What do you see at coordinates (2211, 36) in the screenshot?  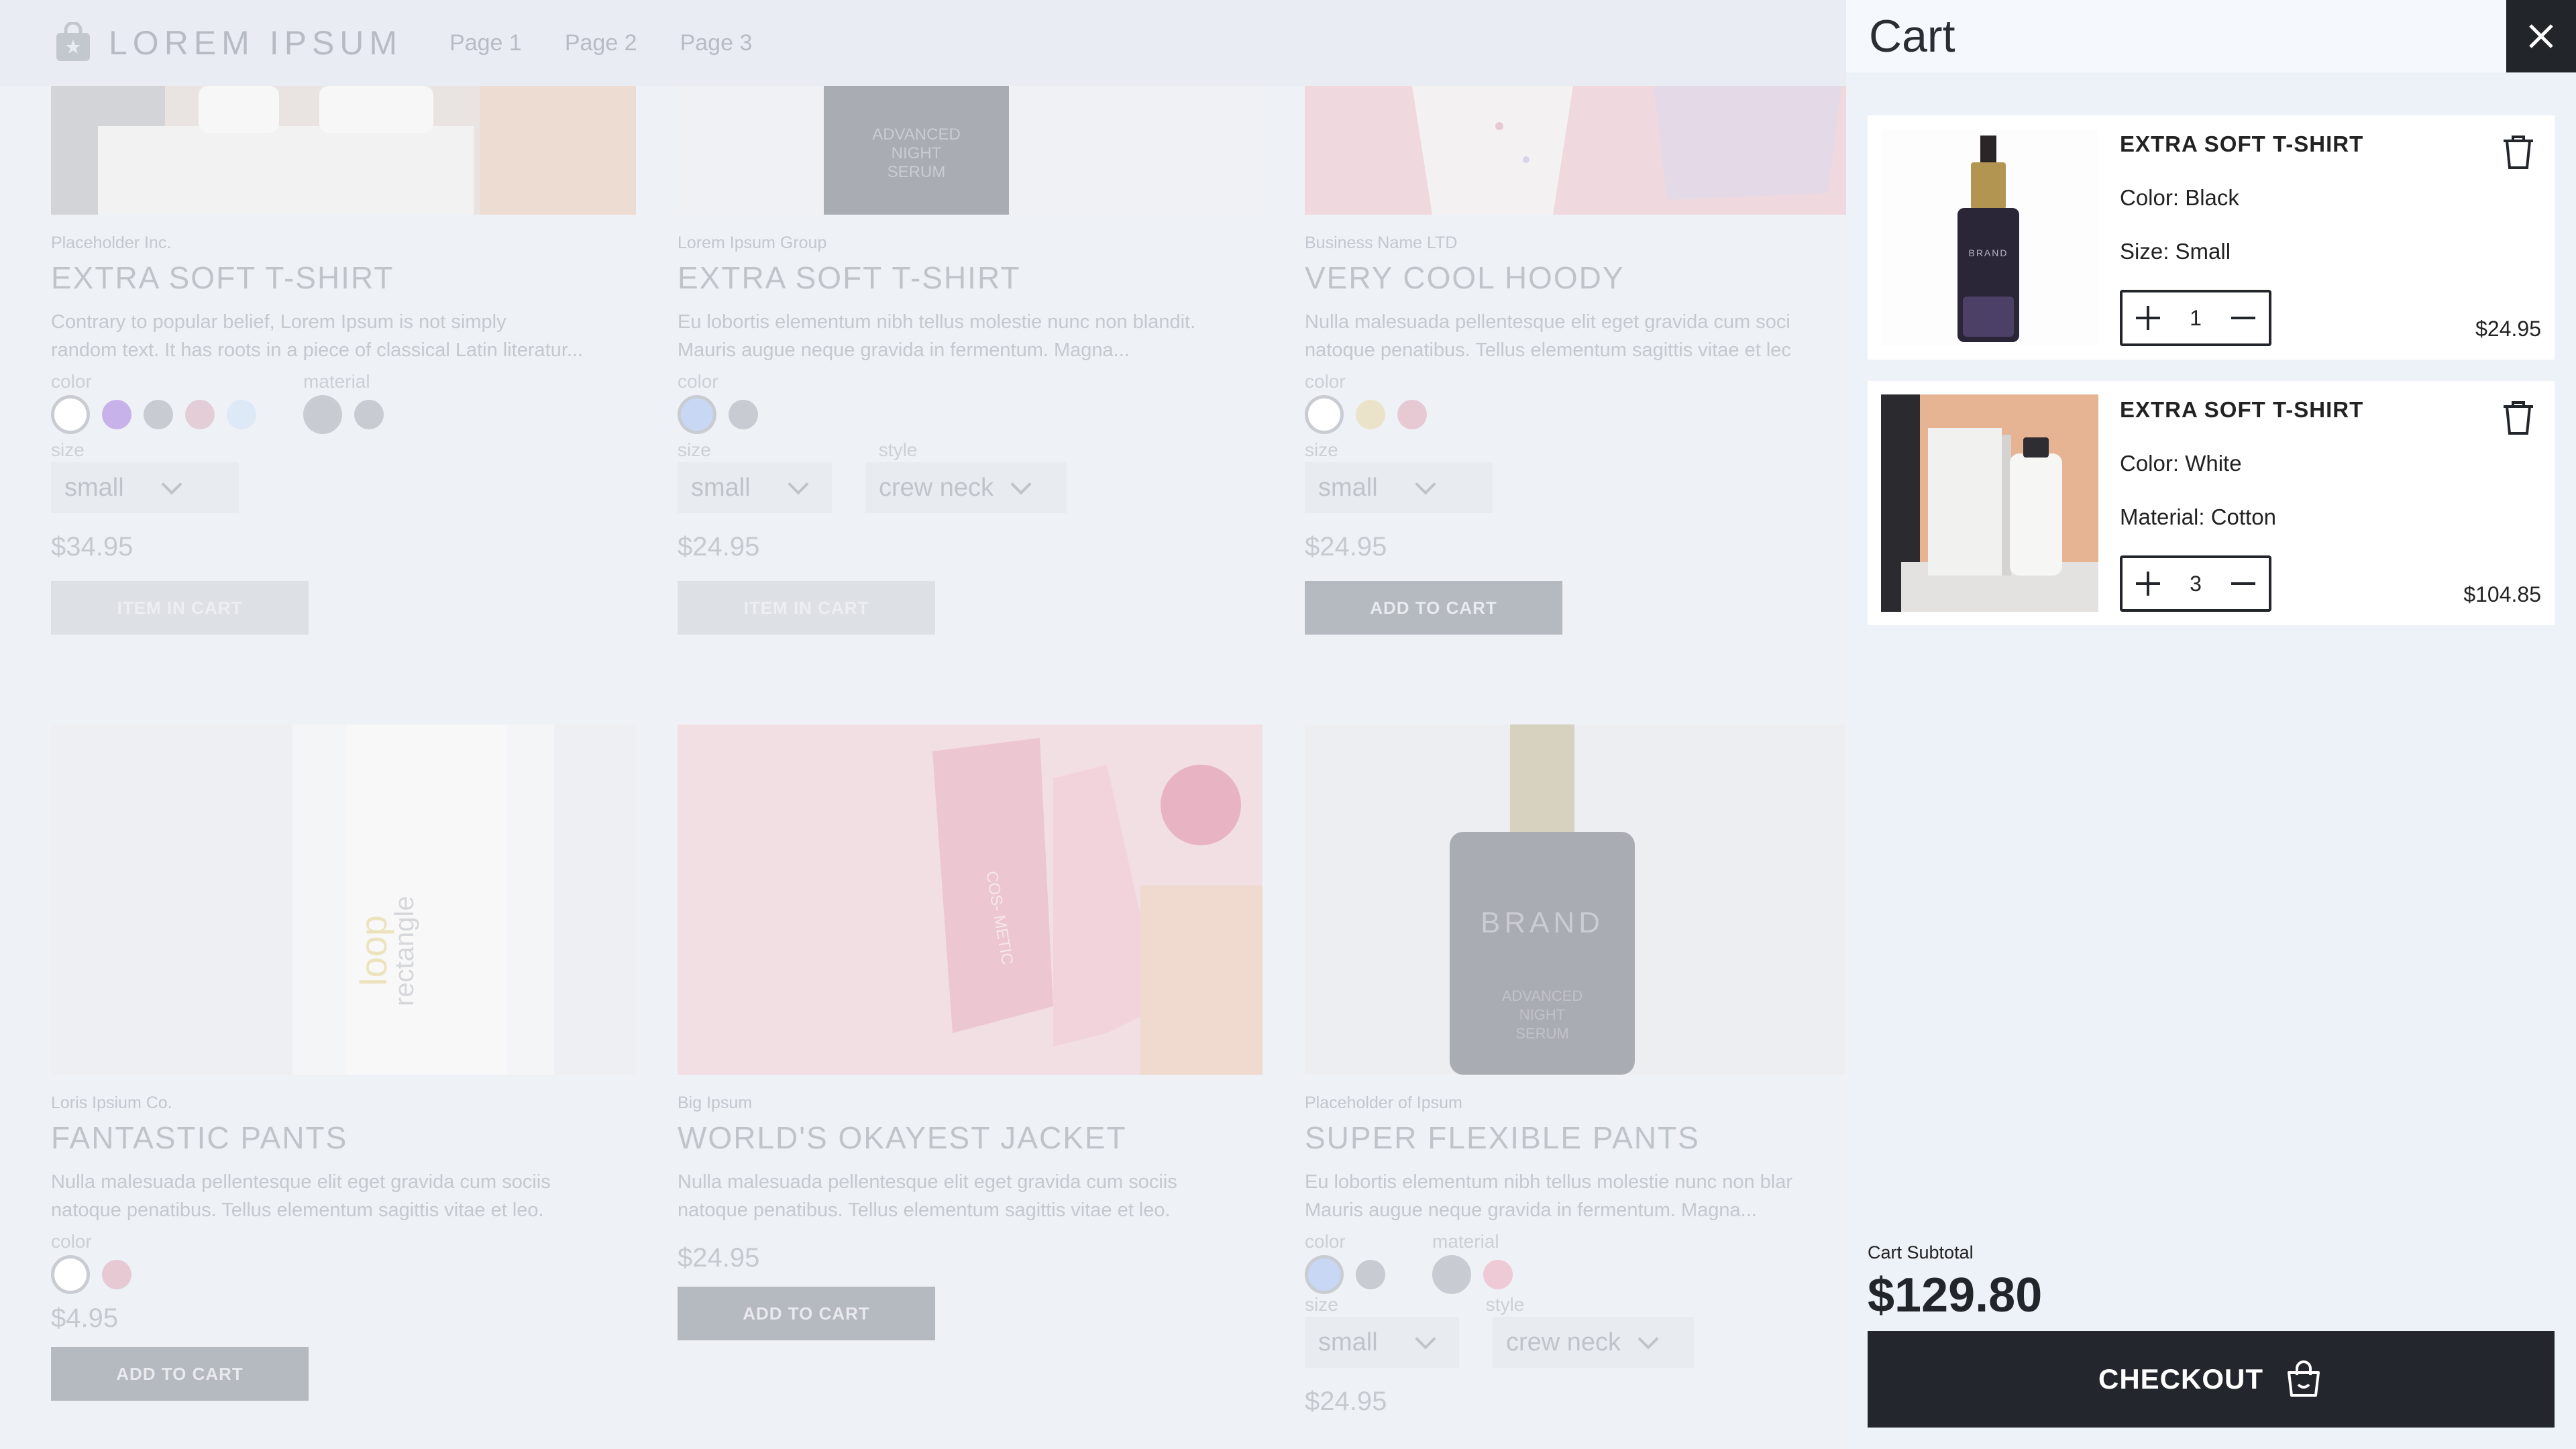 I see `cart-header: Cart` at bounding box center [2211, 36].